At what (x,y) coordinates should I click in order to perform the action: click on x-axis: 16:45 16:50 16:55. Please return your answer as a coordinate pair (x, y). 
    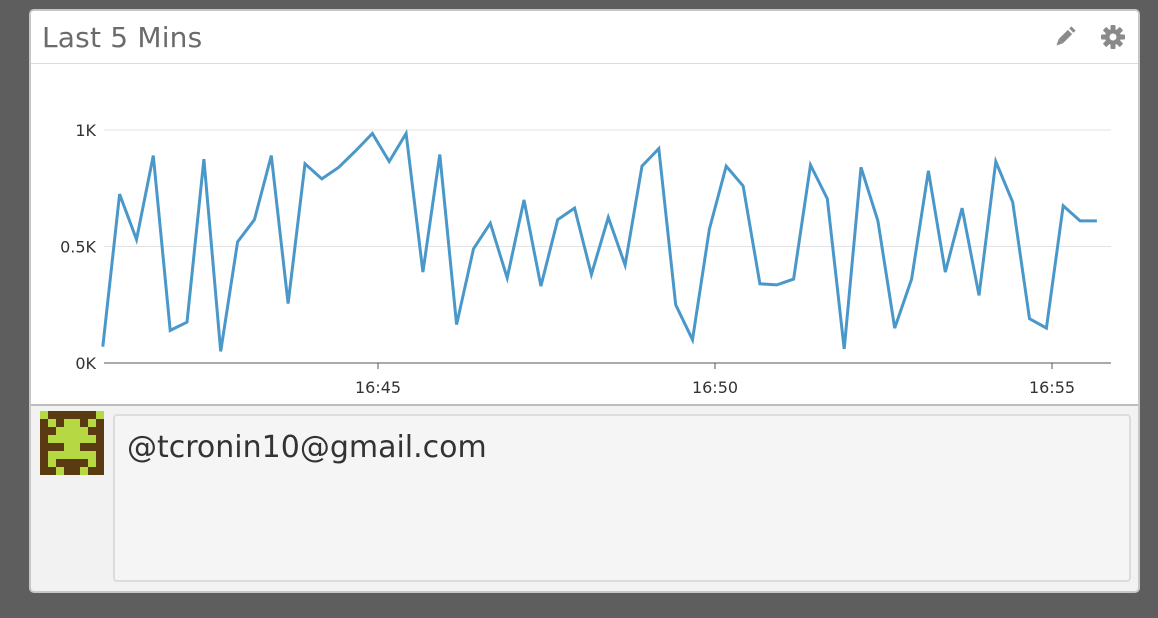
    Looking at the image, I should click on (607, 379).